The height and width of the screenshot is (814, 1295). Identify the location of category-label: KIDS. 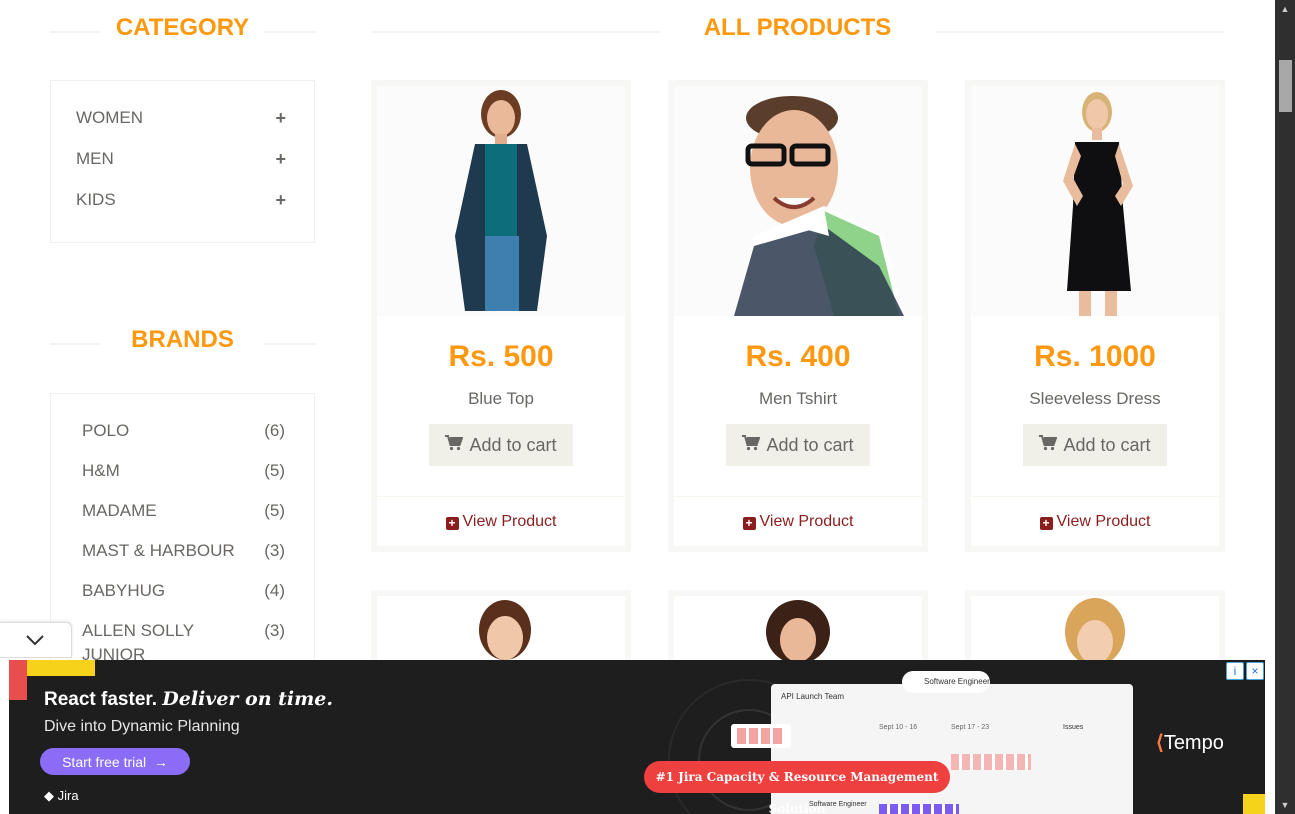
(96, 199).